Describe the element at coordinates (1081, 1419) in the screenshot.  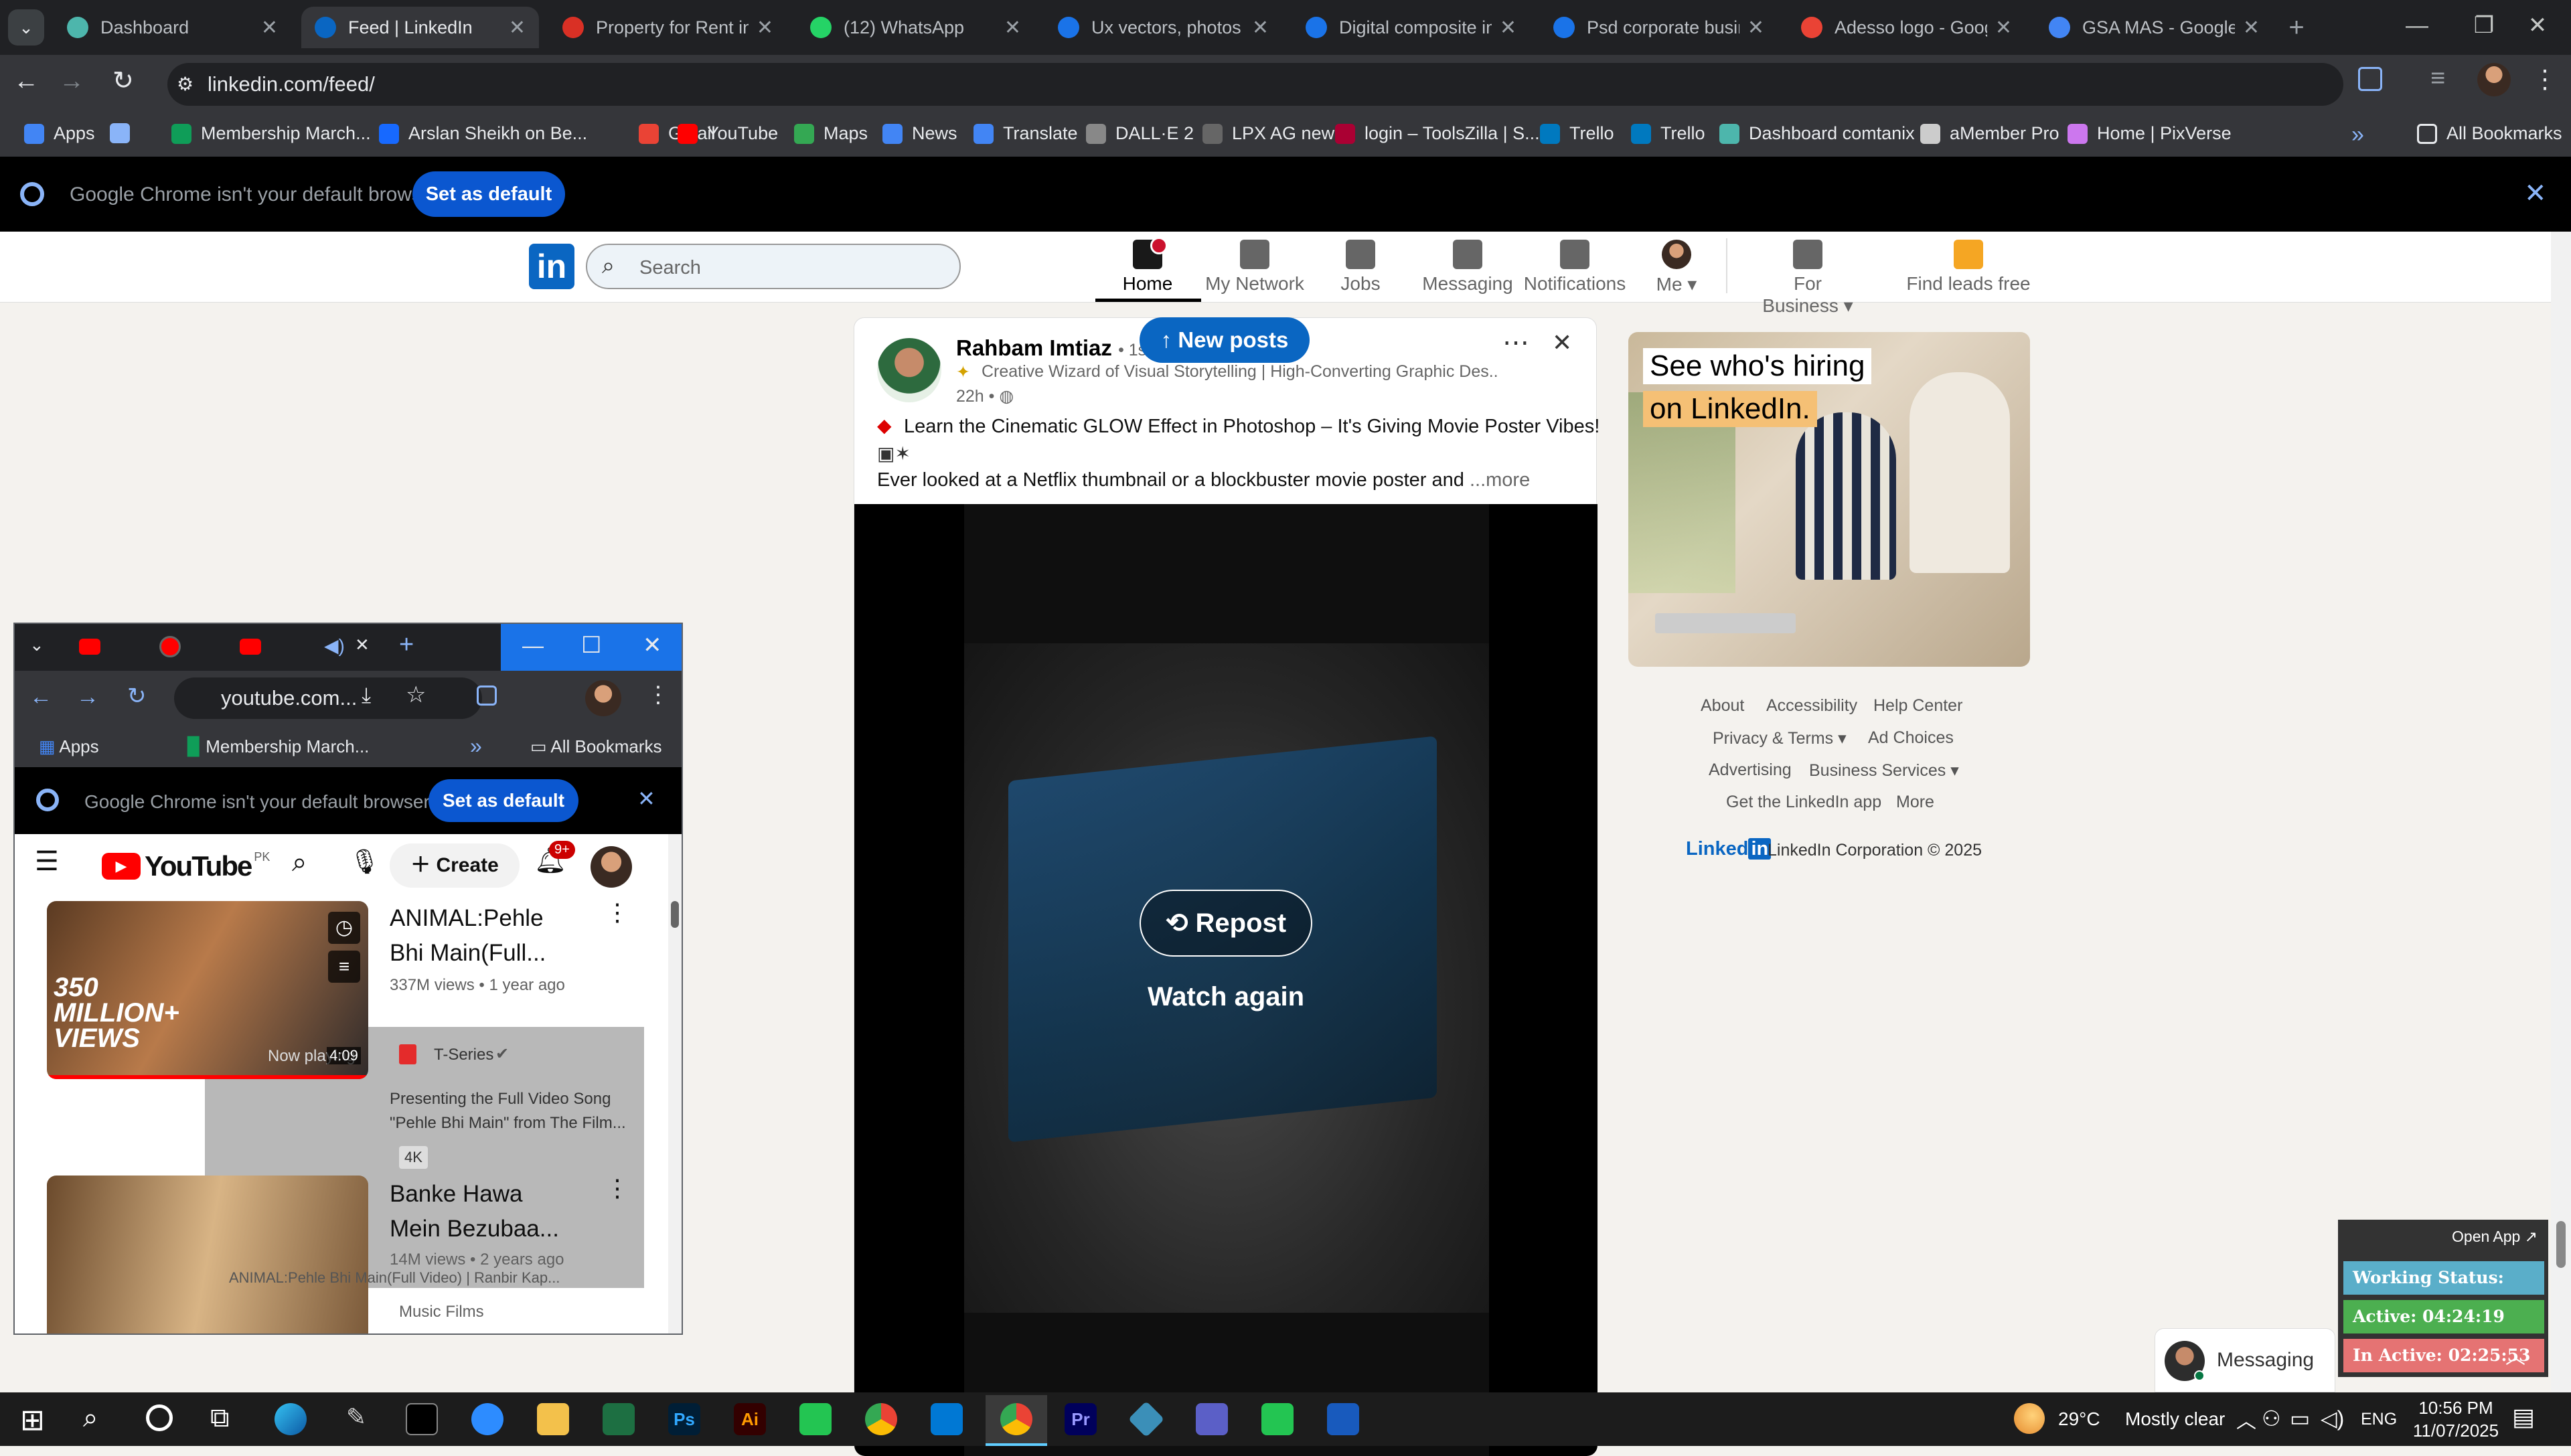
I see `premiere-icon: Pr` at that location.